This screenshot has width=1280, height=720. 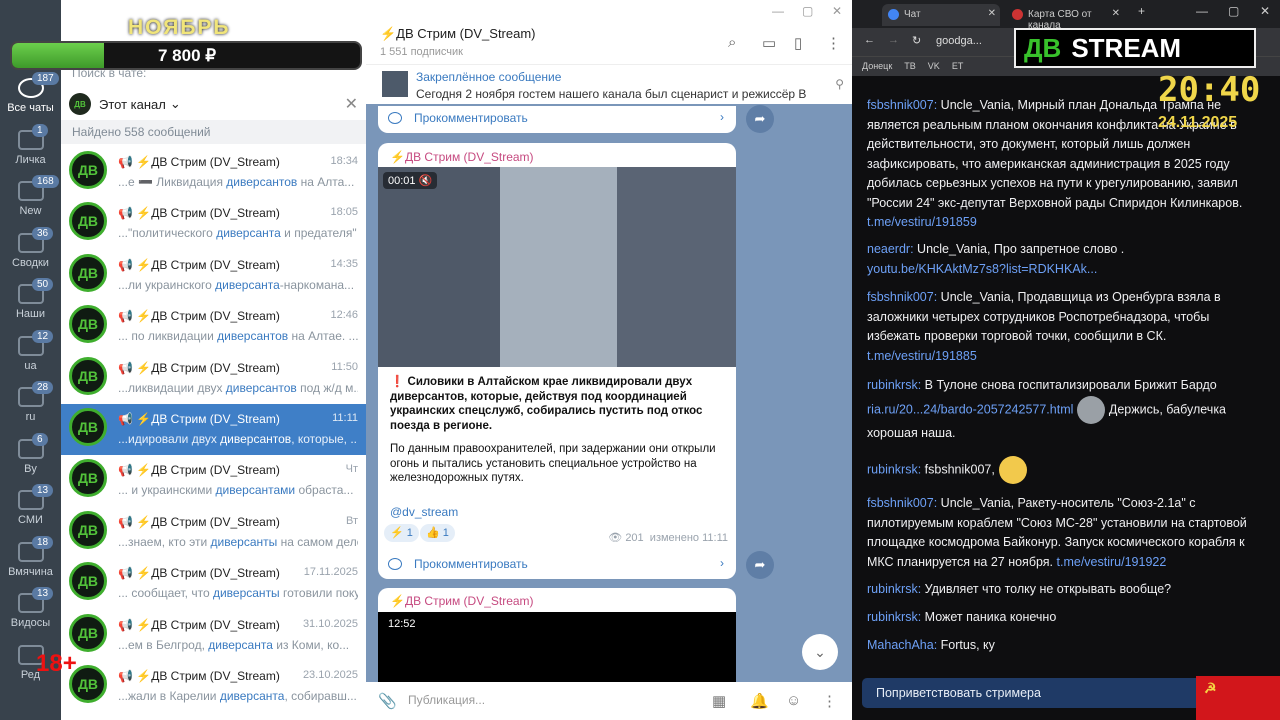 What do you see at coordinates (30, 93) in the screenshot?
I see `folder-tab: 187 Все чаты` at bounding box center [30, 93].